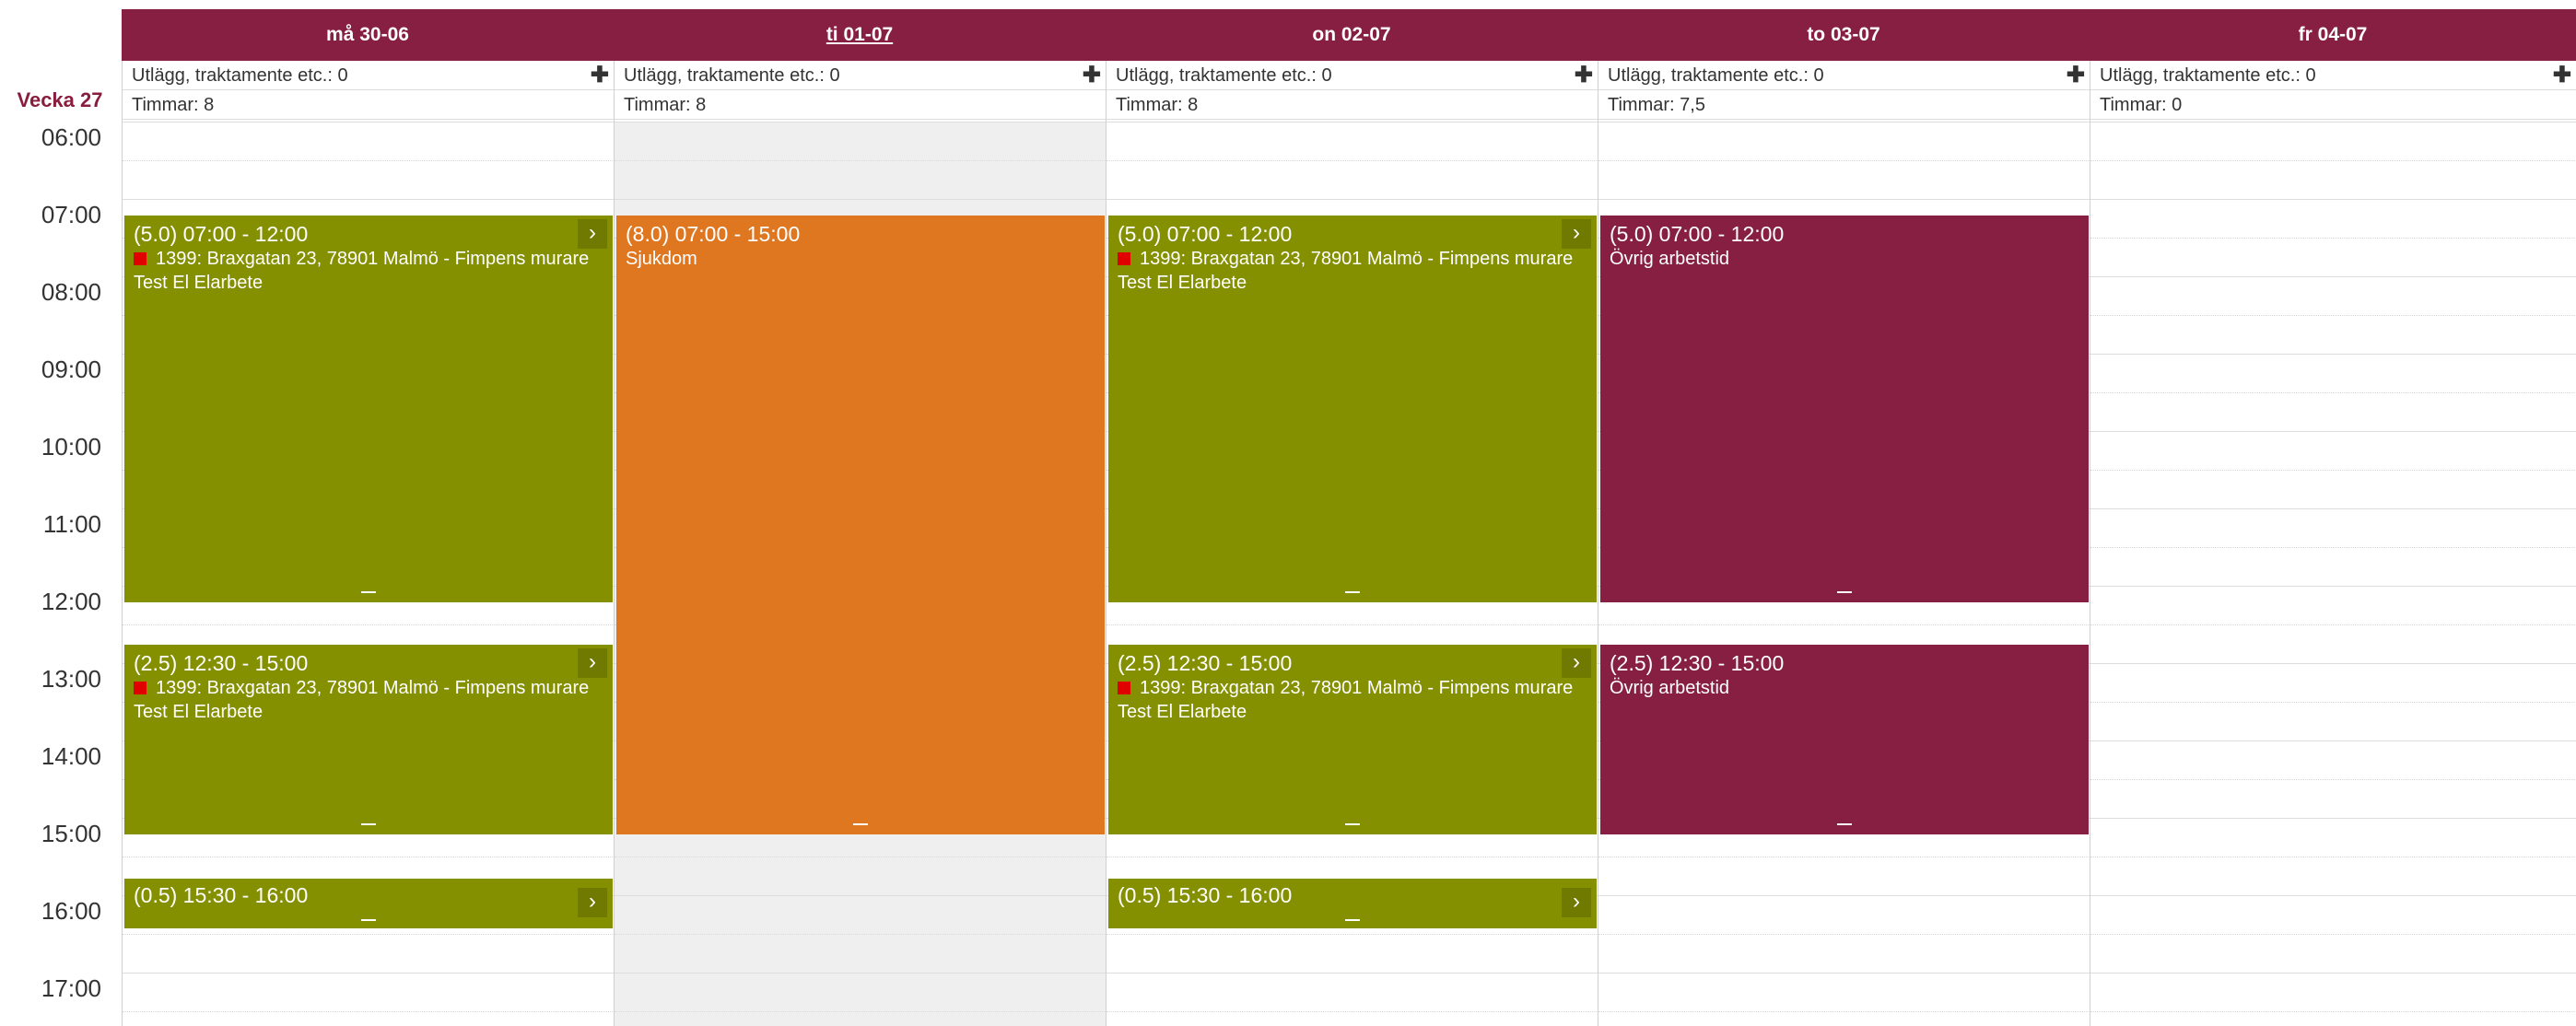  Describe the element at coordinates (60, 99) in the screenshot. I see `week-label: Vecka 27` at that location.